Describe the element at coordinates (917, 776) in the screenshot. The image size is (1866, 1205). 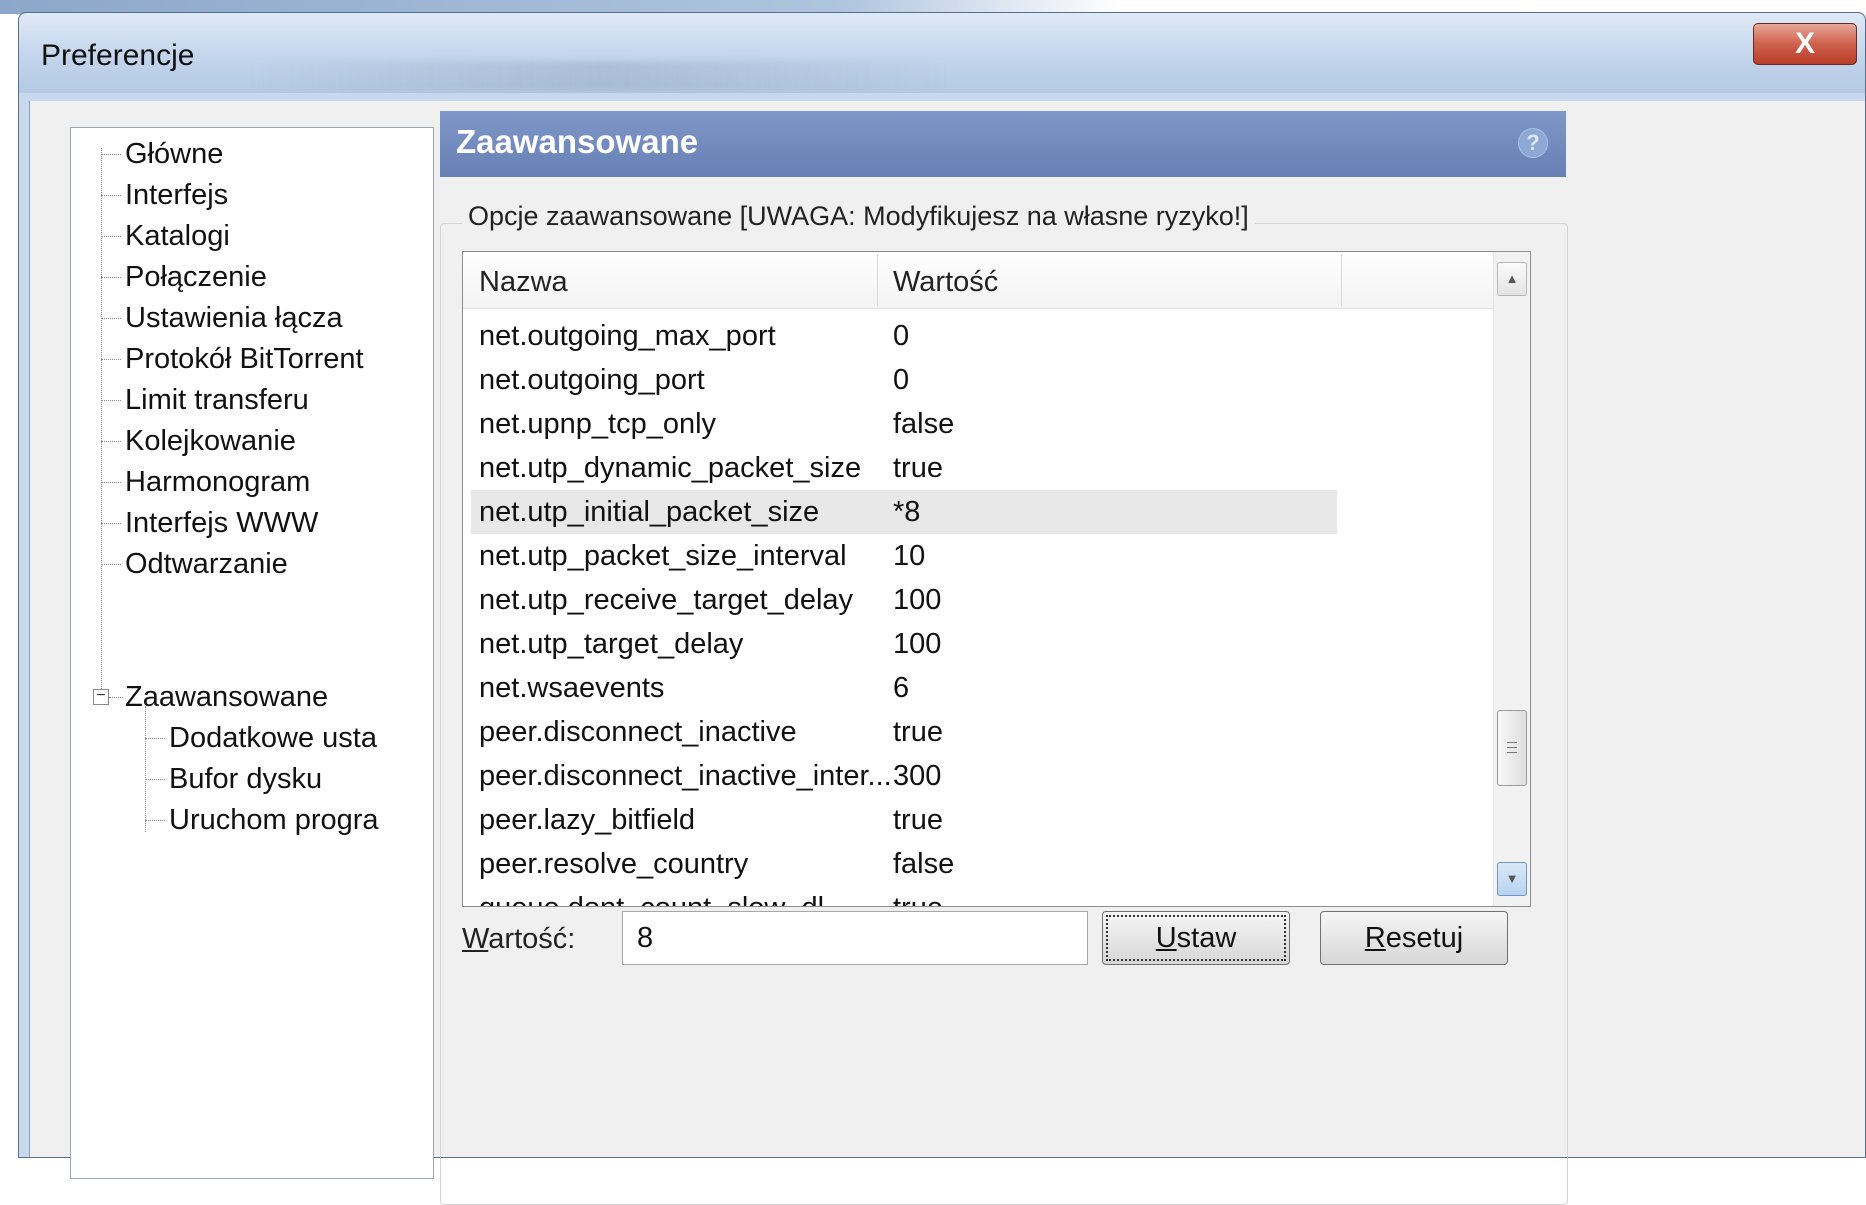
I see `option-value: 300` at that location.